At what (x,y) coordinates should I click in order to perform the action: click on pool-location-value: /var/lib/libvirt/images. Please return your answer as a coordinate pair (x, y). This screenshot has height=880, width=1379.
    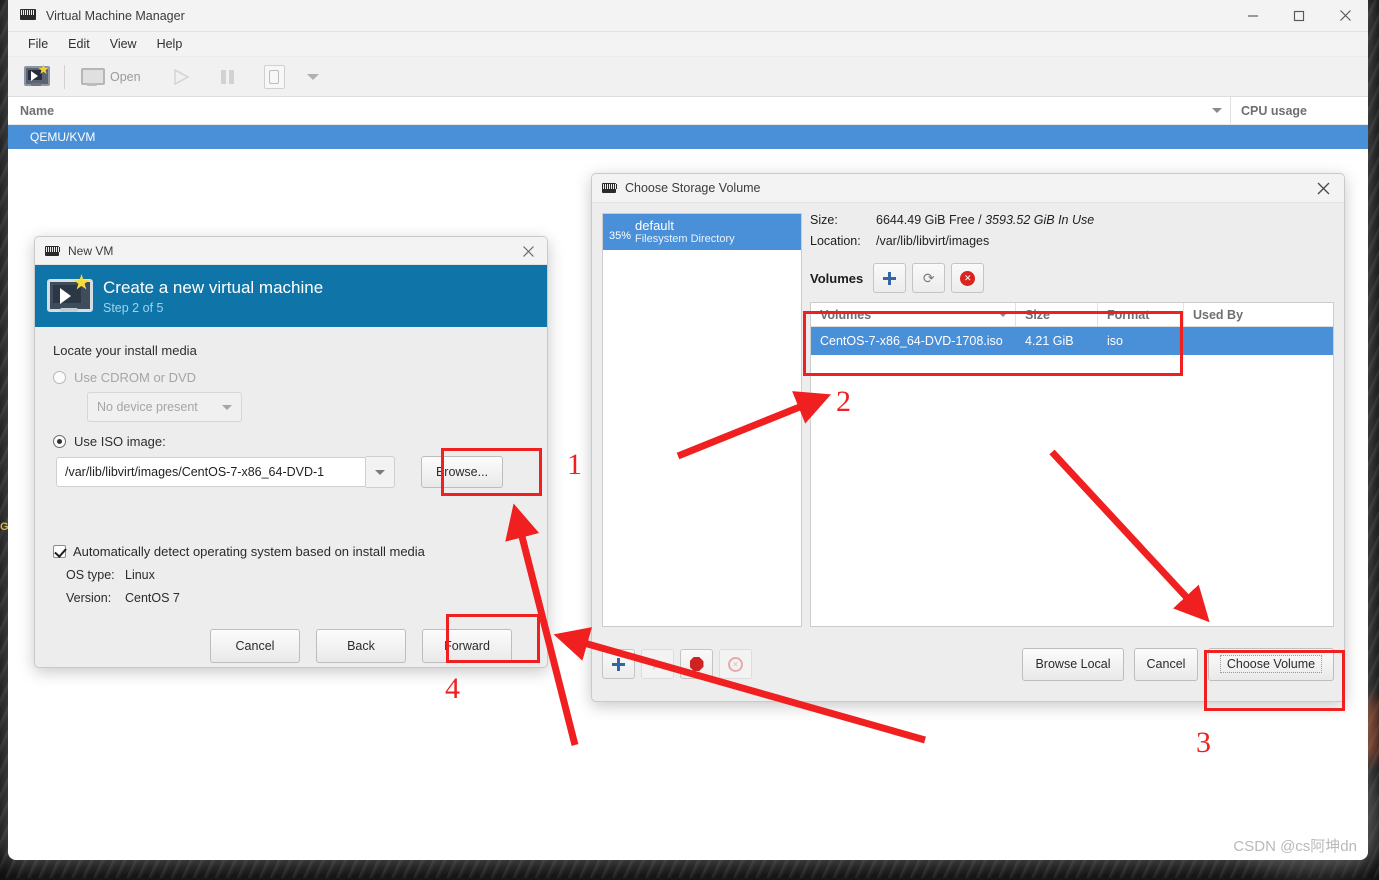
    Looking at the image, I should click on (933, 241).